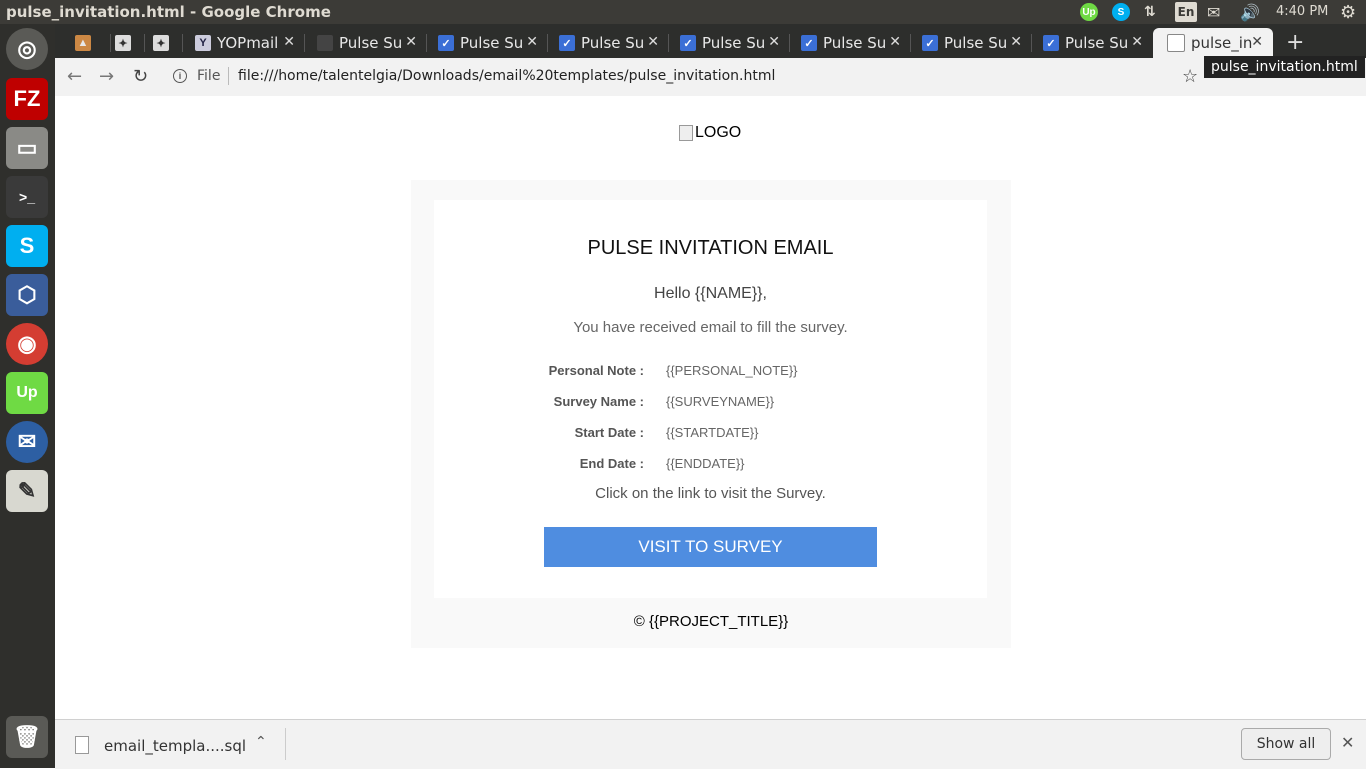  Describe the element at coordinates (1213, 12) in the screenshot. I see `mail-icon: ✉` at that location.